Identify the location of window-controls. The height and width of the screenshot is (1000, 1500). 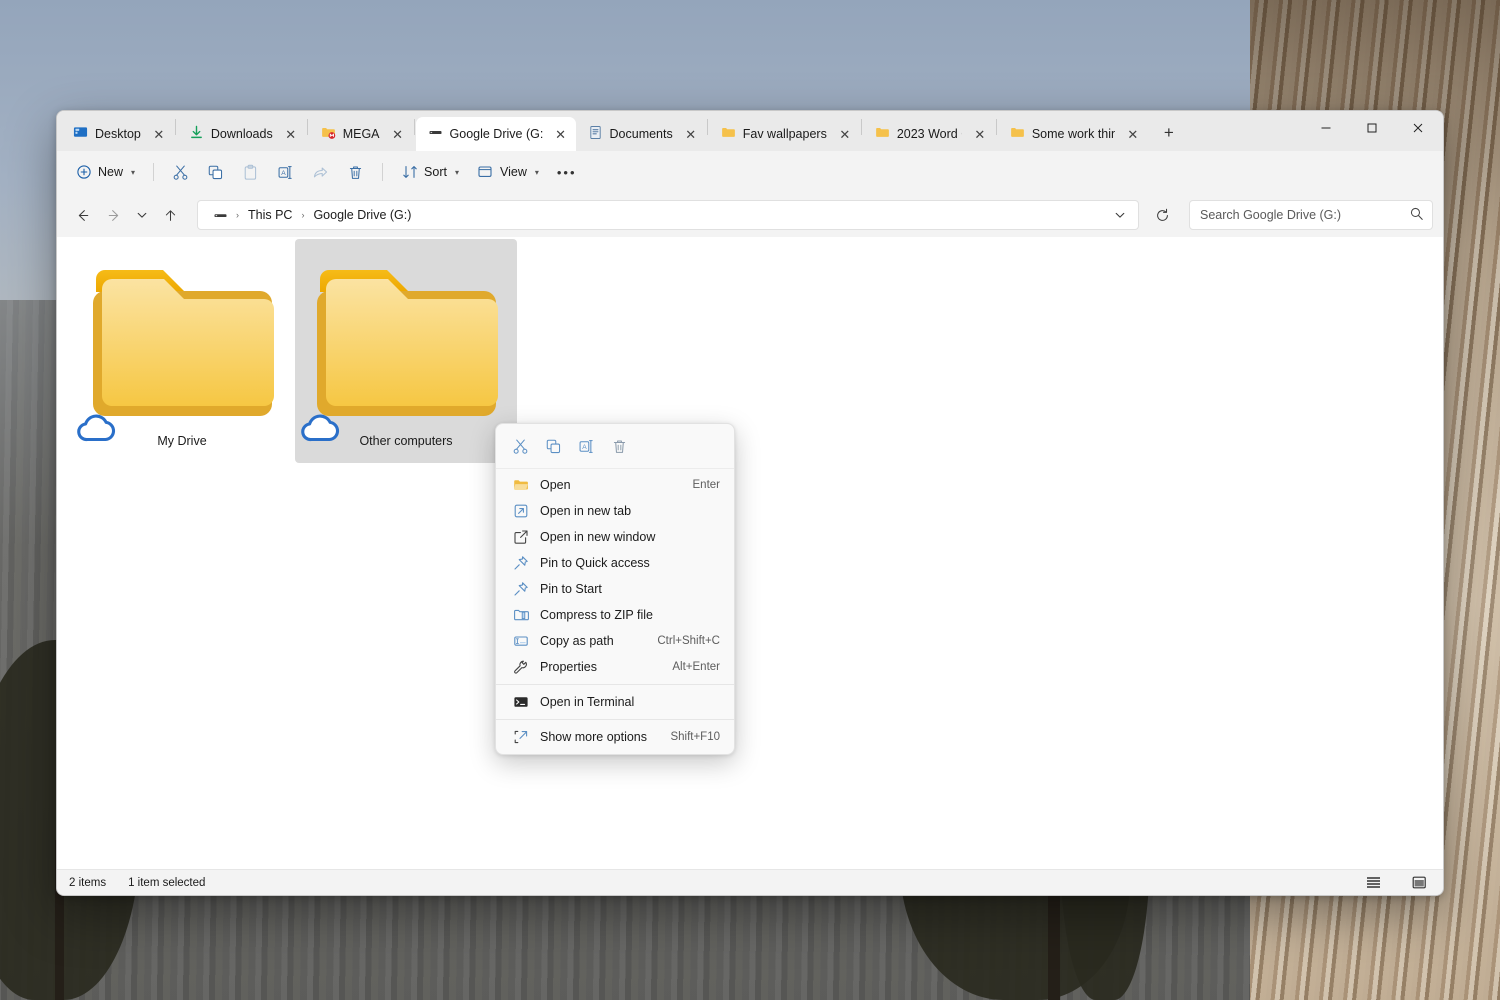
(1373, 131).